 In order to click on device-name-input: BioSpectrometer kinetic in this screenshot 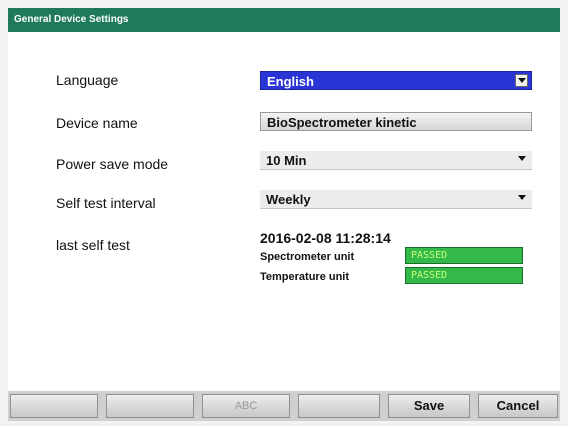, I will do `click(396, 121)`.